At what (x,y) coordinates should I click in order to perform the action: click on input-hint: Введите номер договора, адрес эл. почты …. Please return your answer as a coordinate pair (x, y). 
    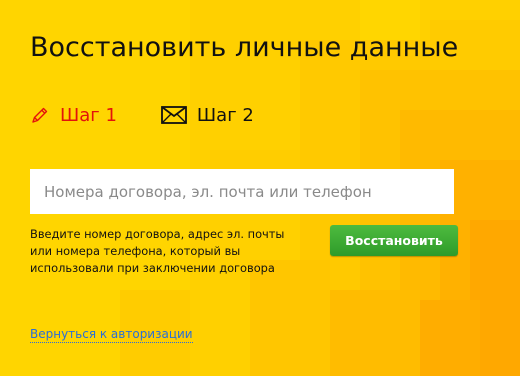
    Looking at the image, I should click on (157, 251).